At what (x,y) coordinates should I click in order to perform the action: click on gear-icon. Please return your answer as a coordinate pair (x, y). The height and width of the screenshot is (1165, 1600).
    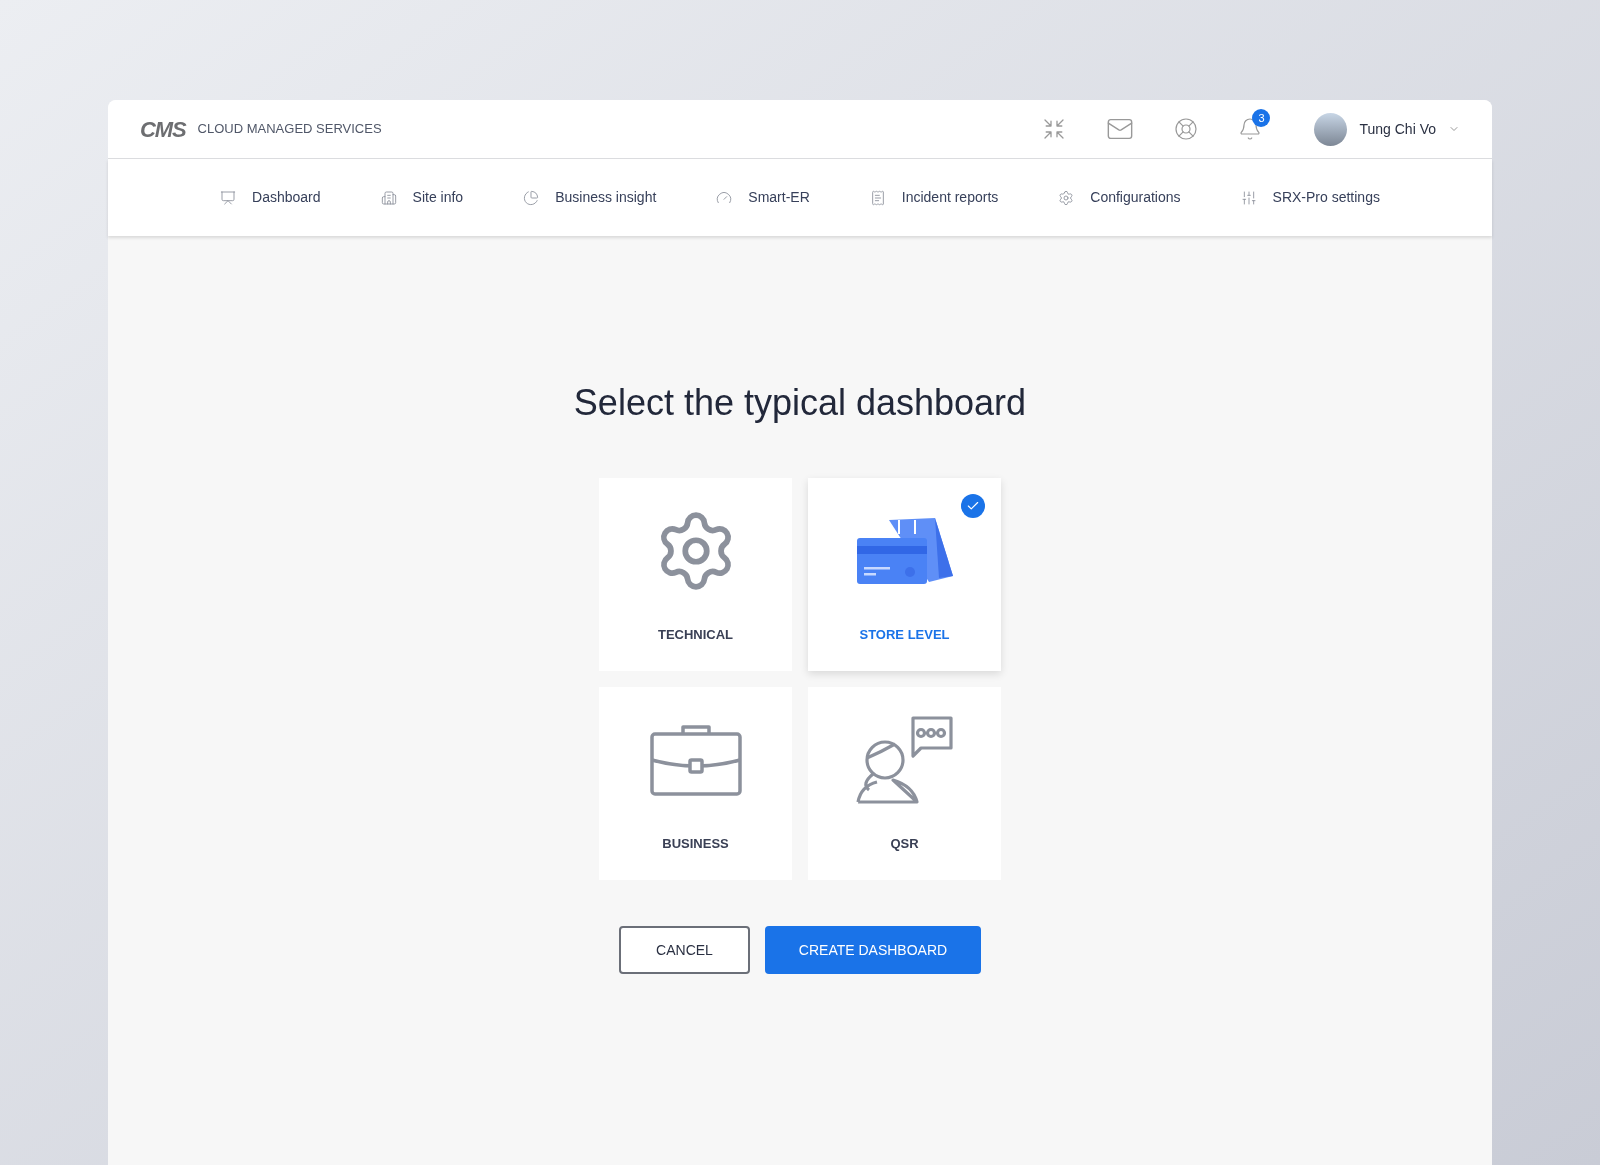
    Looking at the image, I should click on (1066, 197).